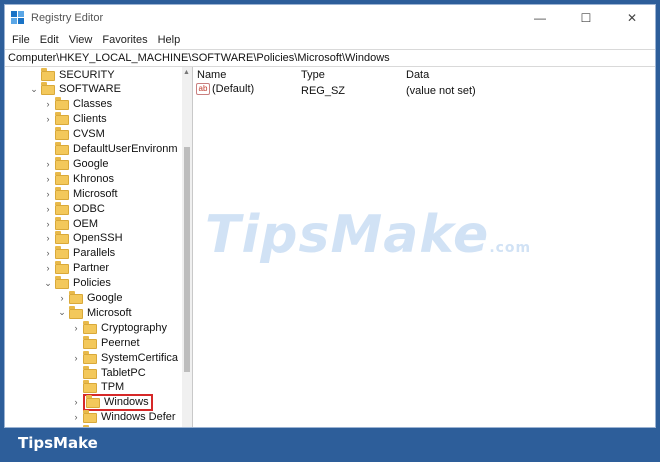 The image size is (660, 462). Describe the element at coordinates (91, 268) in the screenshot. I see `tree-item-label: Partner` at that location.